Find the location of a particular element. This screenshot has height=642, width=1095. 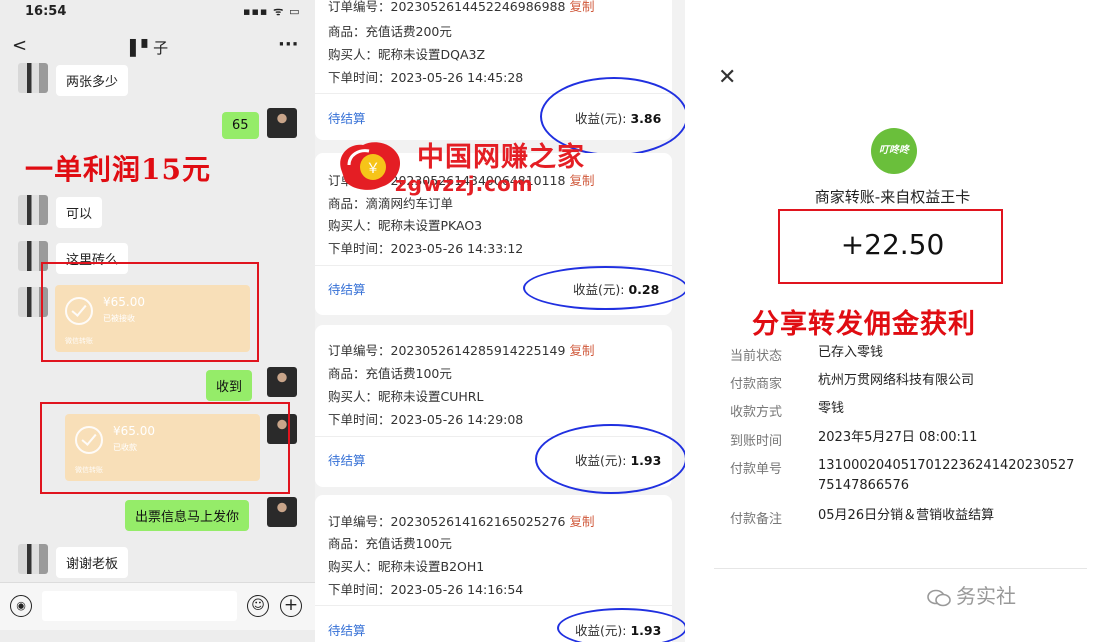

detail-label: 当前状态 is located at coordinates (756, 356).